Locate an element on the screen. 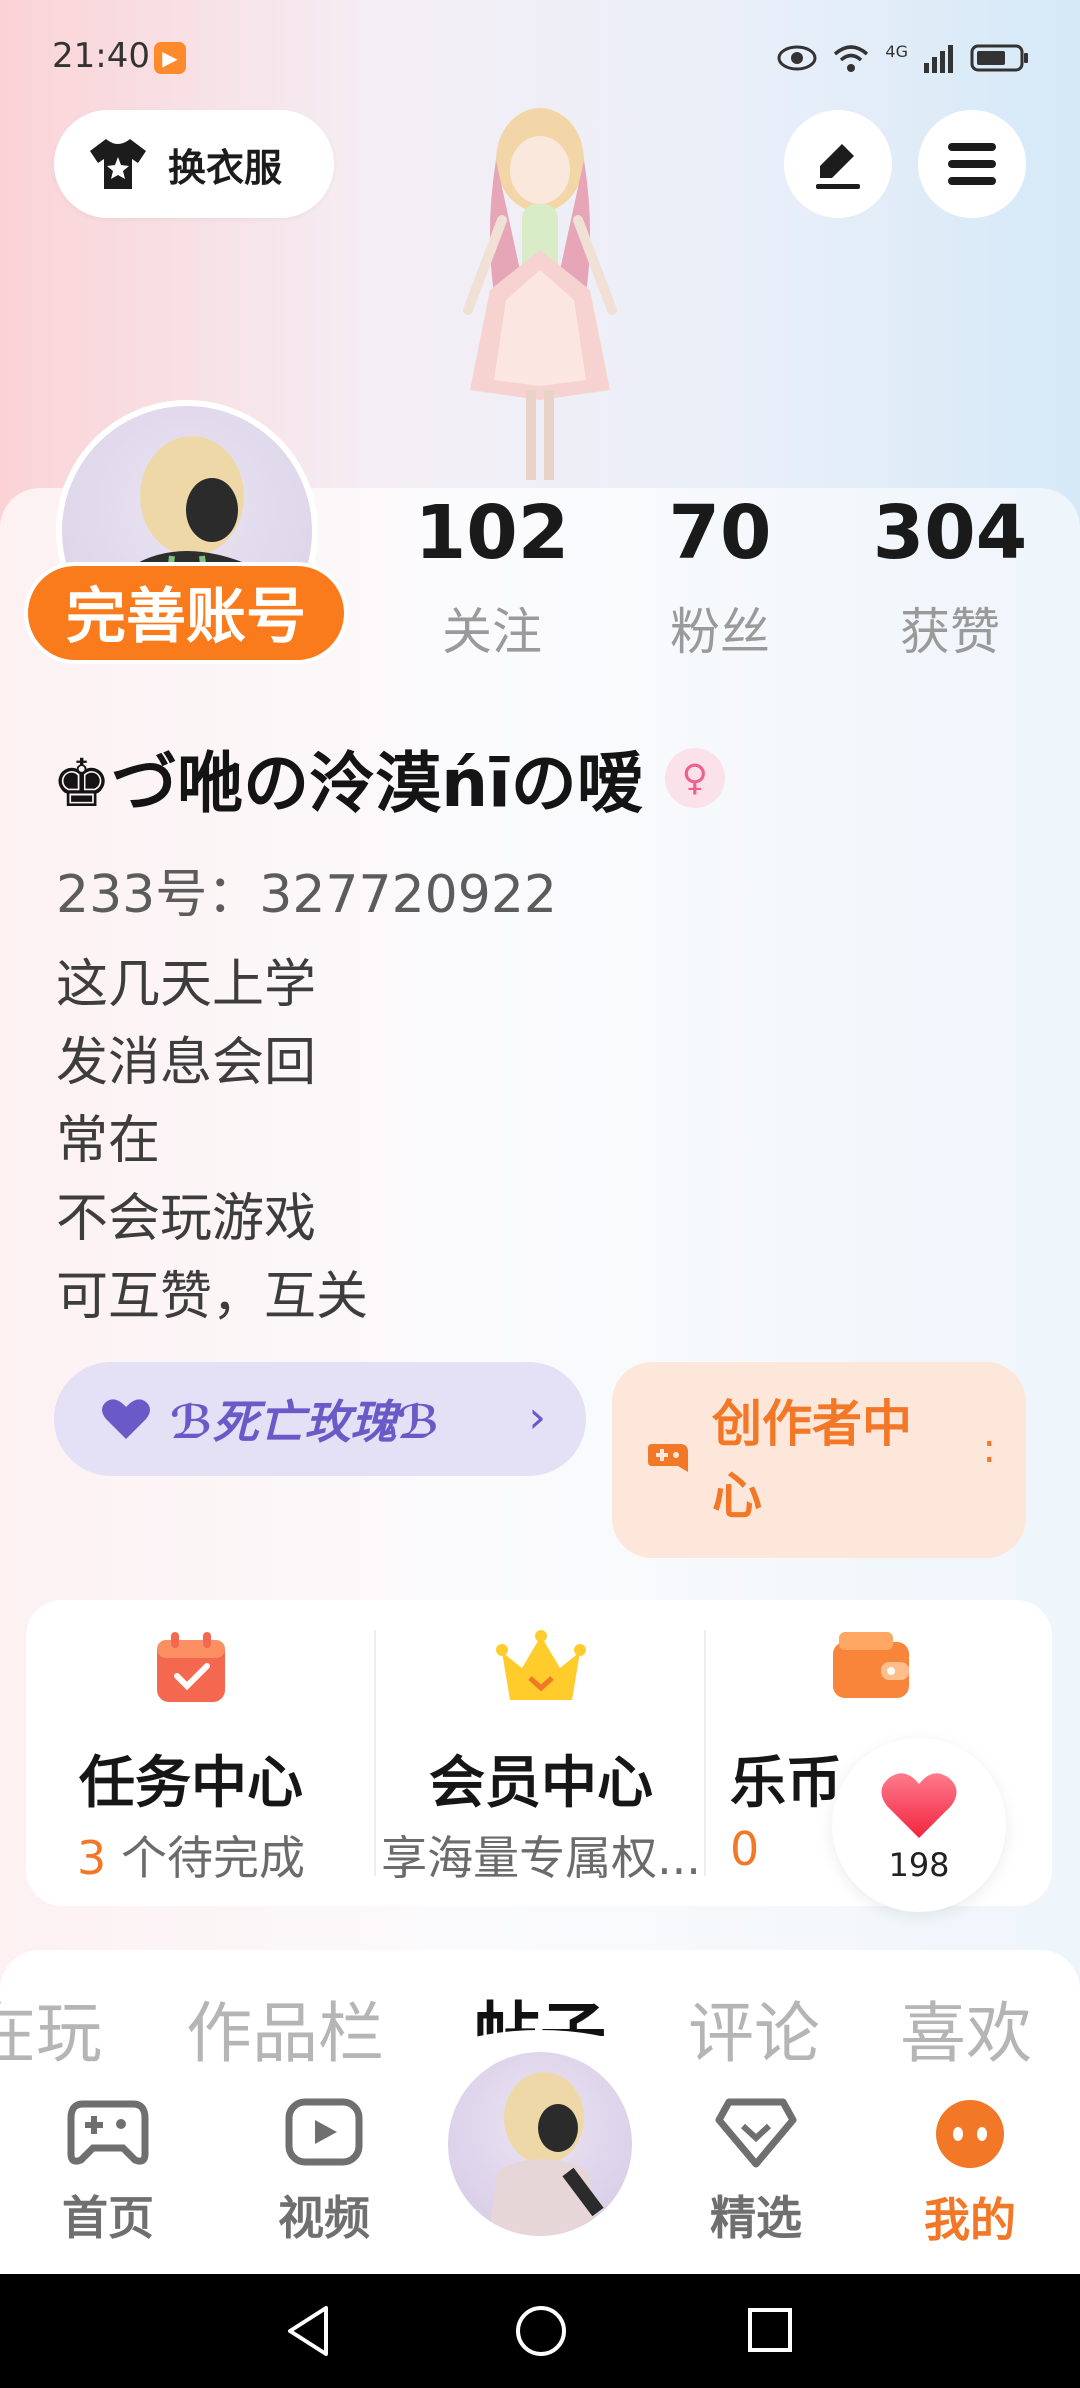 The image size is (1080, 2388). bio-line: 不会玩游戏 is located at coordinates (186, 1219).